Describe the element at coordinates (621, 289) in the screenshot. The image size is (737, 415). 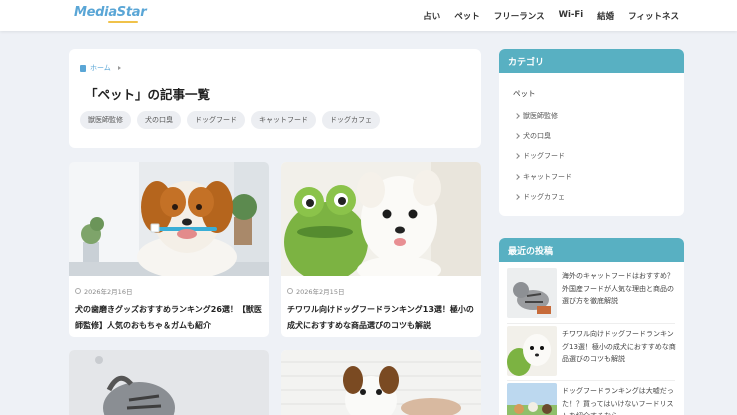
I see `recent-post-title: 海外のキャットフードはおすすめ？外国産フードが人気な理由と商品の選び方を徹底解説` at that location.